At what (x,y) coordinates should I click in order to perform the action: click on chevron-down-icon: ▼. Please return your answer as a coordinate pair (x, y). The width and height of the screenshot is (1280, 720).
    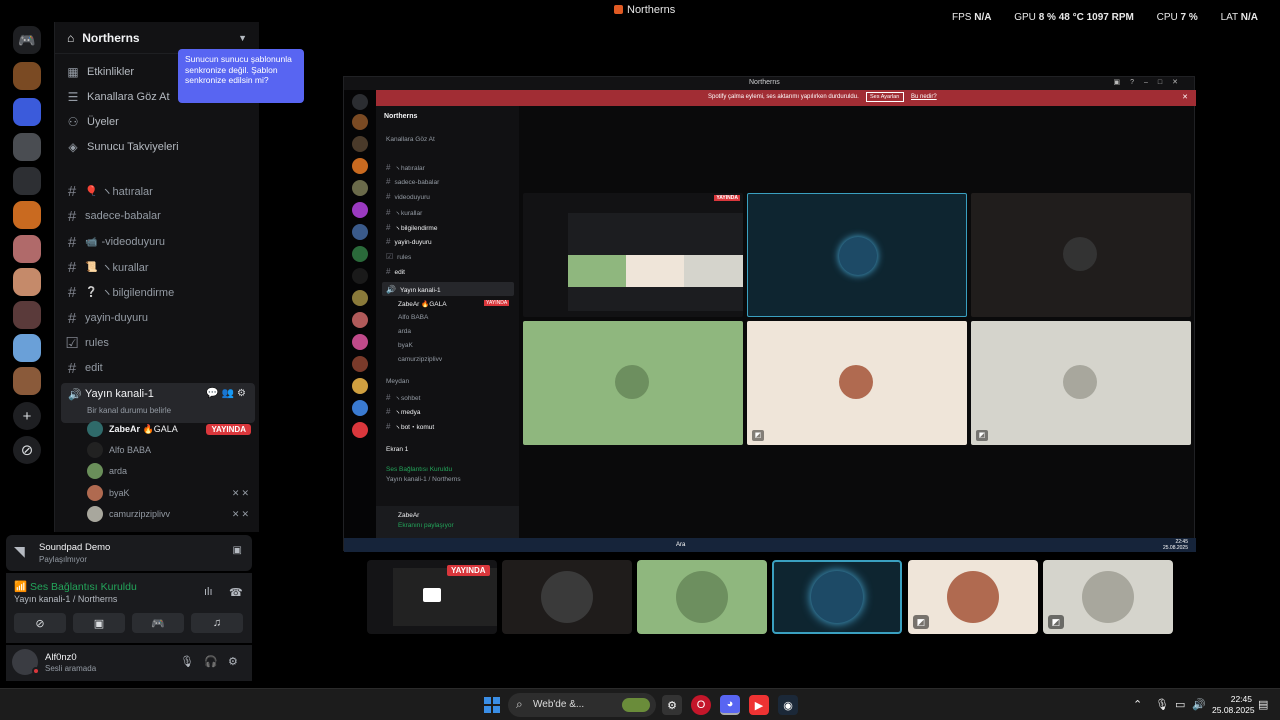
    Looking at the image, I should click on (242, 38).